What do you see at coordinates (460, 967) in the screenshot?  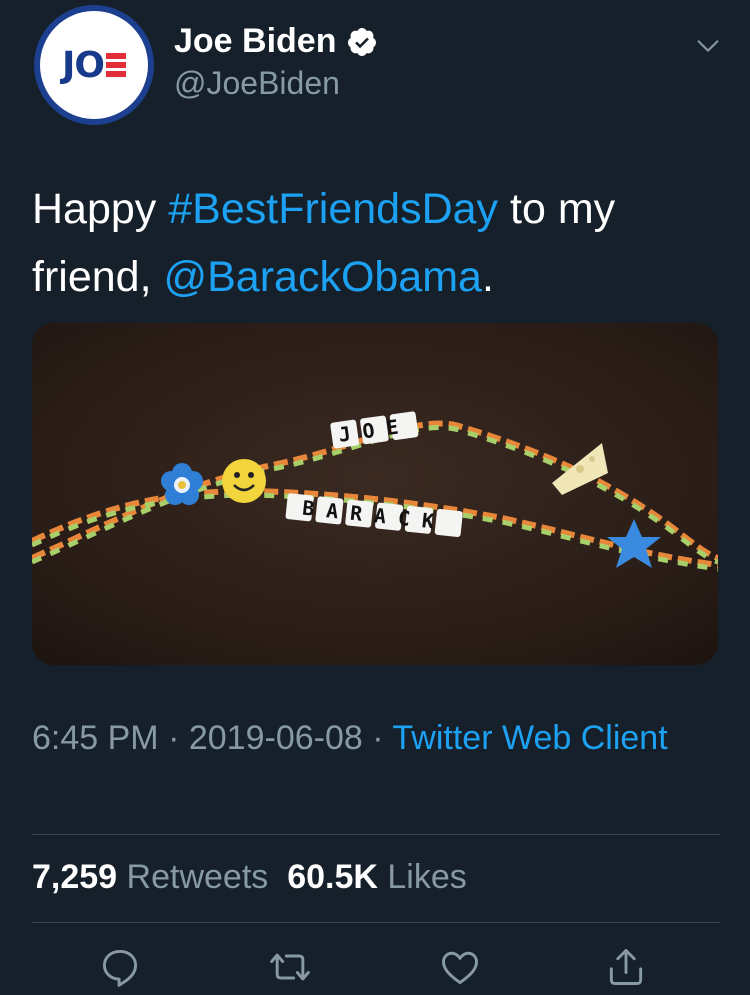 I see `heart-icon` at bounding box center [460, 967].